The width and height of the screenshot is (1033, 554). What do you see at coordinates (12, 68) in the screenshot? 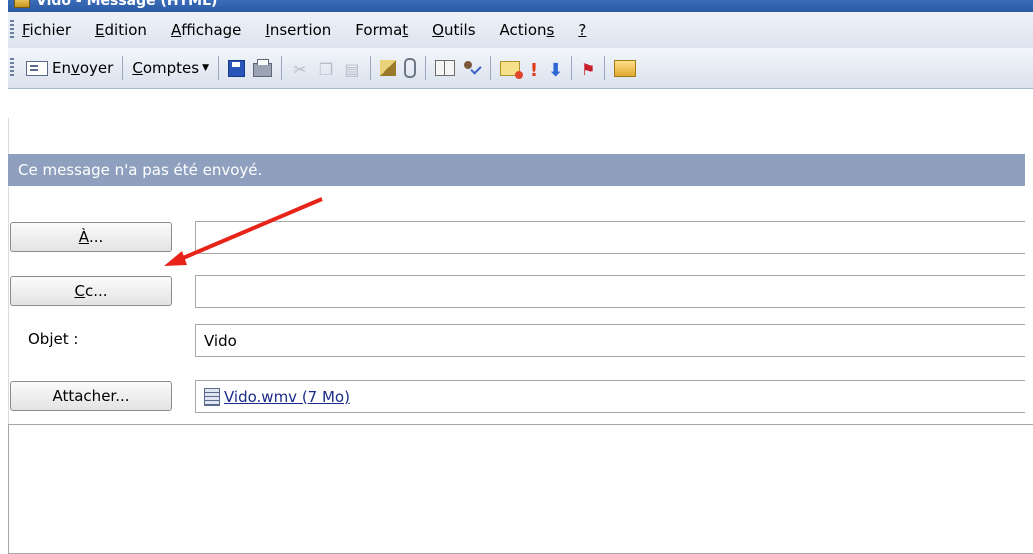
I see `toolbar-grip-handle` at bounding box center [12, 68].